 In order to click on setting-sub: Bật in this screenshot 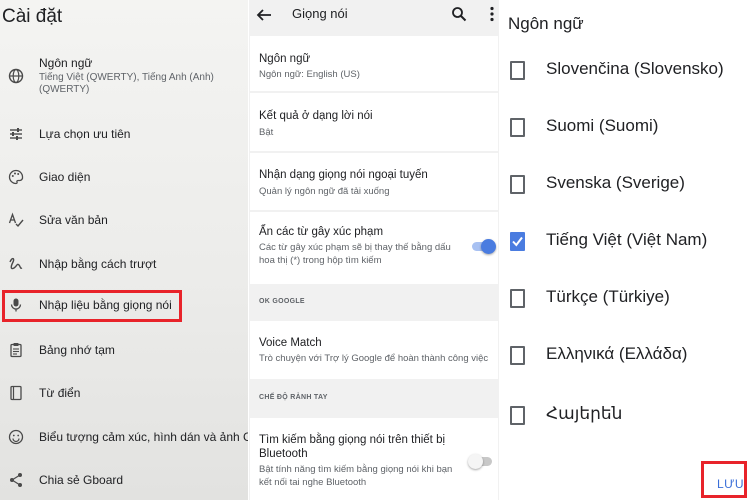, I will do `click(266, 132)`.